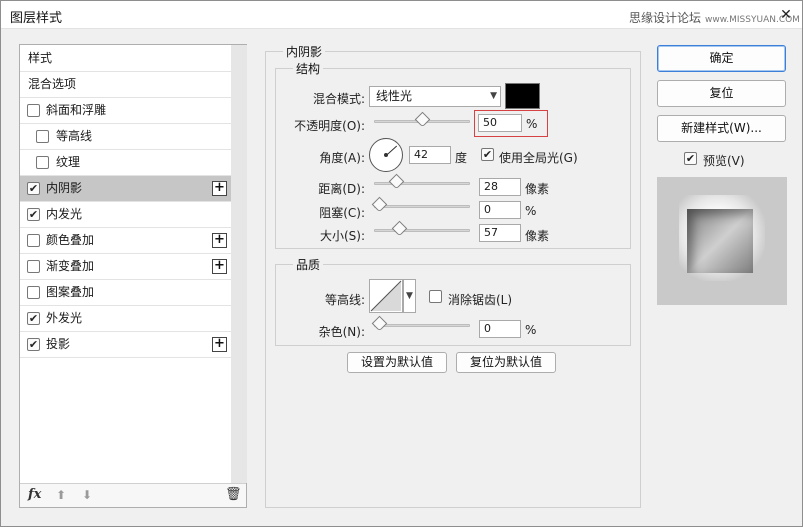  I want to click on style-item-label: 内阴影, so click(64, 188).